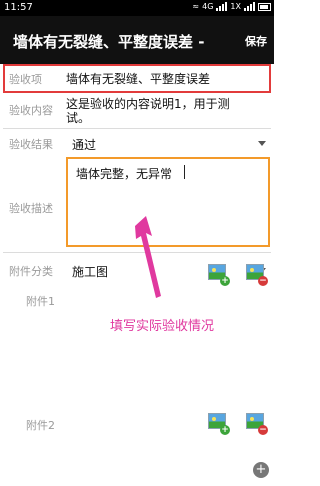 The width and height of the screenshot is (320, 486). Describe the element at coordinates (219, 424) in the screenshot. I see `add-image-icon: +` at that location.